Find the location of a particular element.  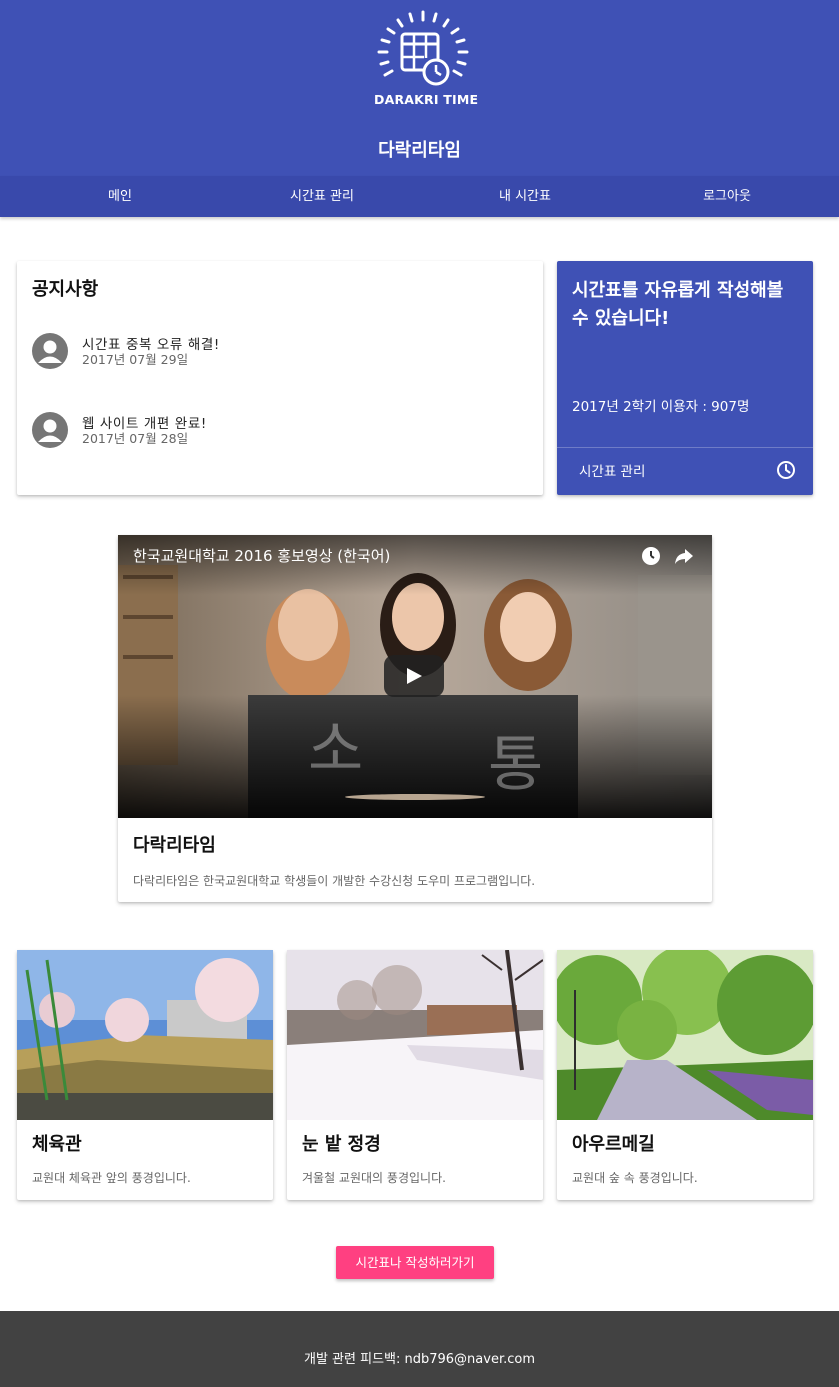

nav-item-logout: 로그아웃 is located at coordinates (727, 196).